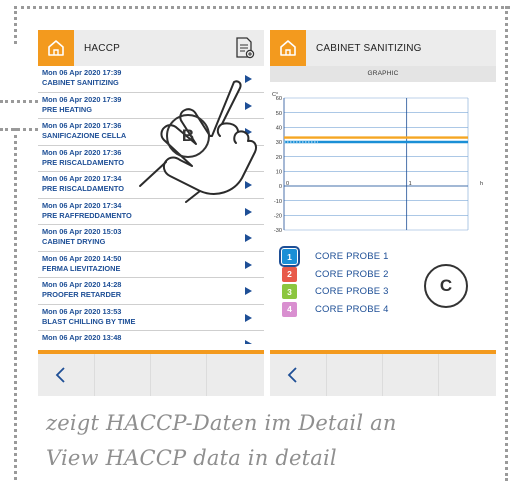 This screenshot has width=516, height=485. Describe the element at coordinates (352, 257) in the screenshot. I see `probe-label: CORE PROBE 1` at that location.